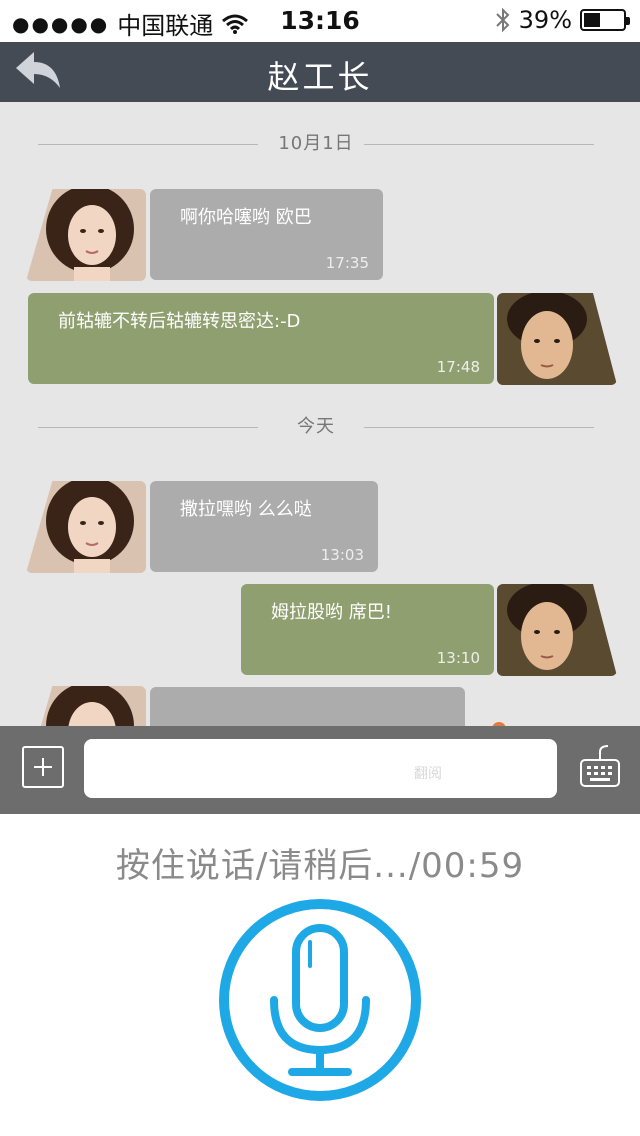 The height and width of the screenshot is (1136, 640). I want to click on message-input: 翻阅, so click(320, 768).